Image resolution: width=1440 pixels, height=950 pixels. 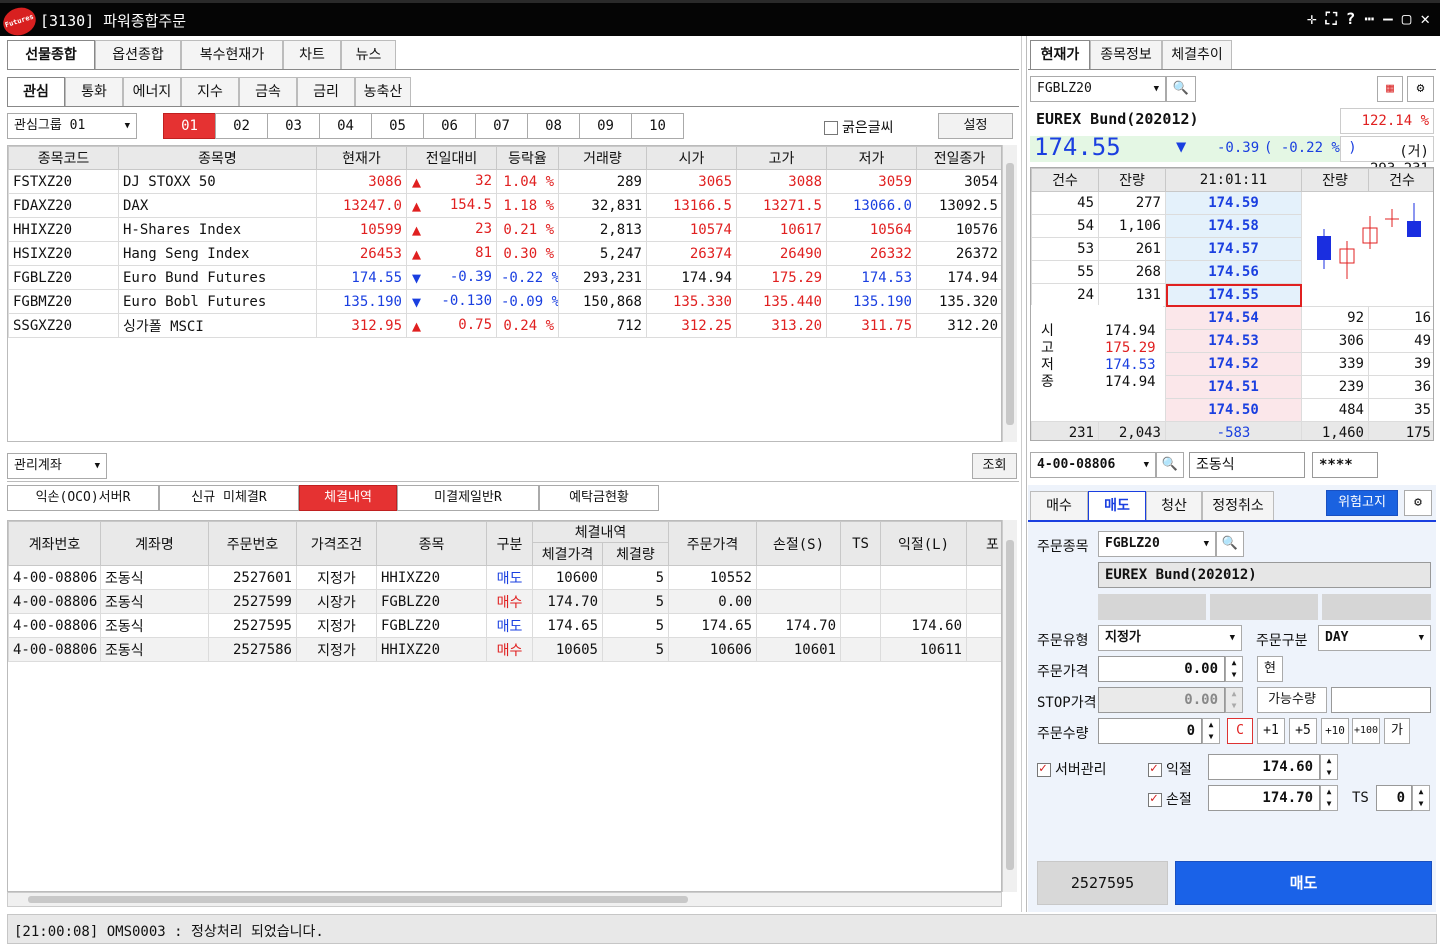 What do you see at coordinates (1093, 465) in the screenshot?
I see `order-account-select: 4-00-08806 ▼` at bounding box center [1093, 465].